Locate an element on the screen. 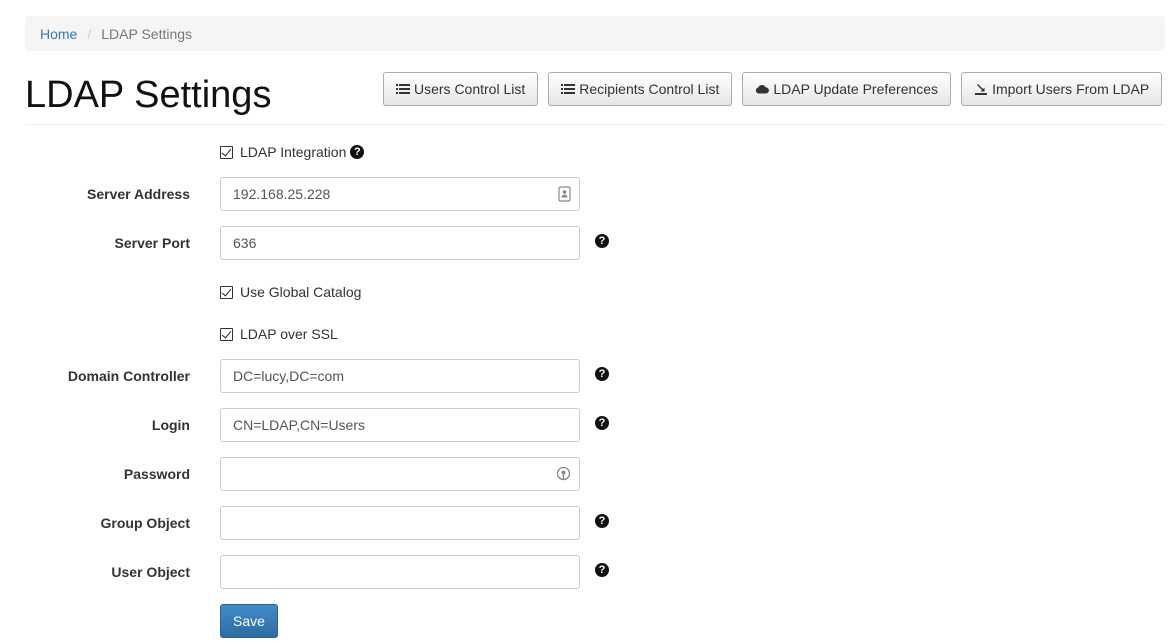 This screenshot has width=1171, height=642. server-port-field-wrap is located at coordinates (400, 243).